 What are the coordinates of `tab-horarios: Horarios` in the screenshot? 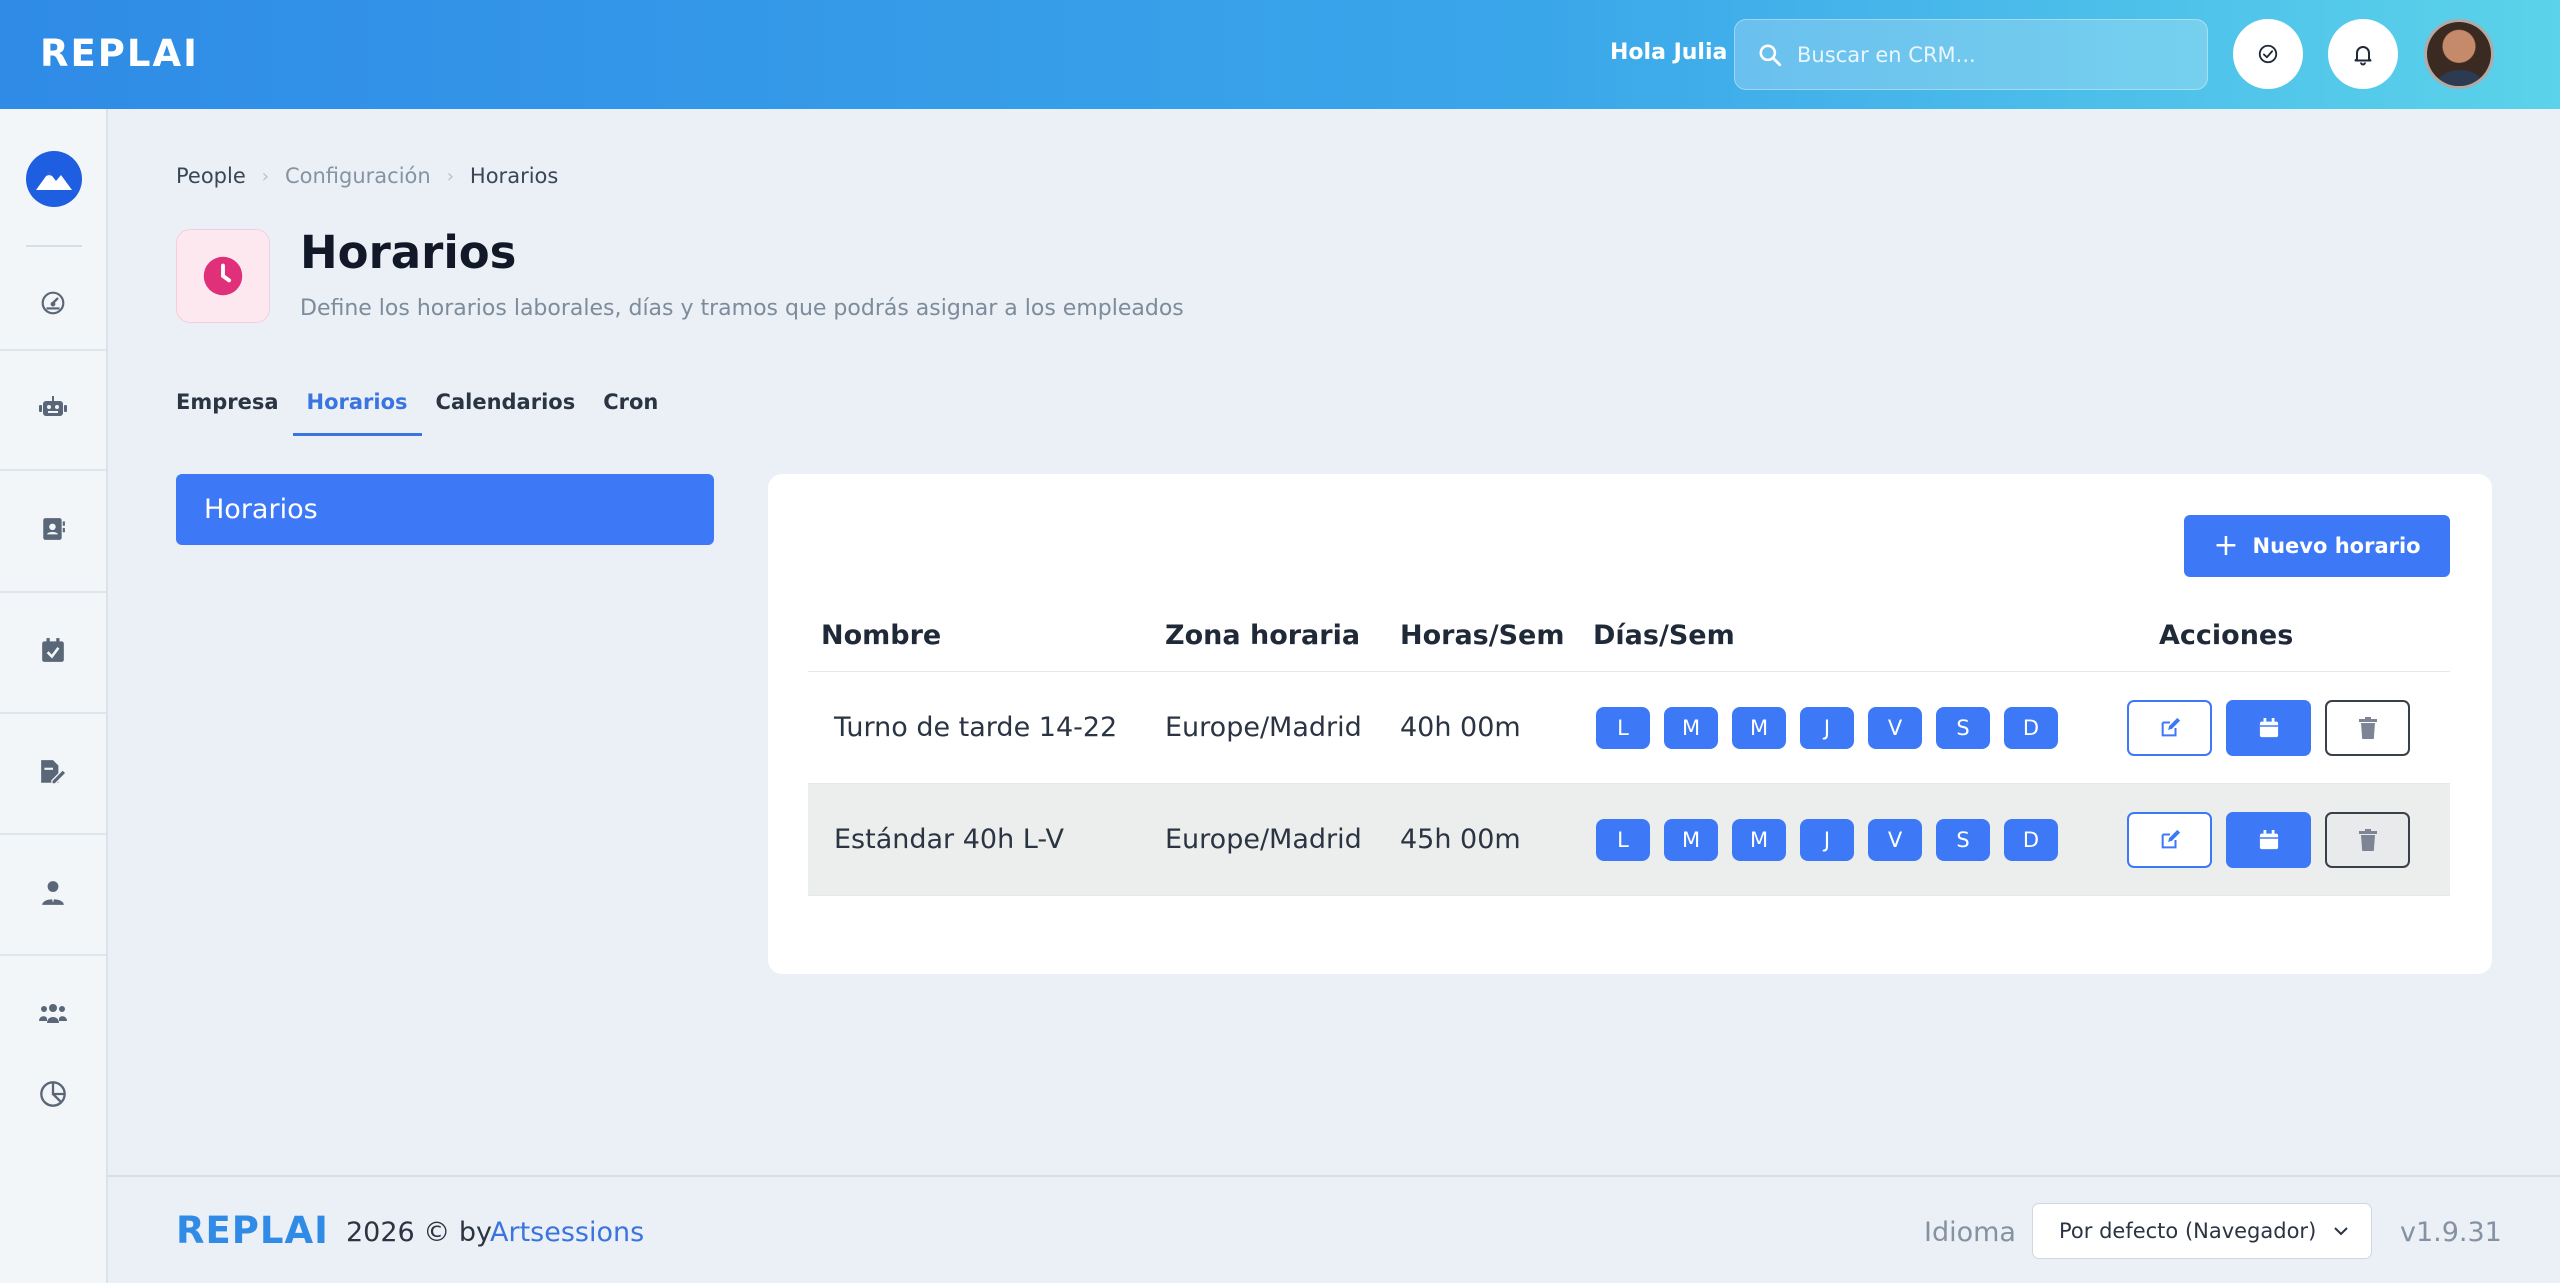 It's located at (357, 413).